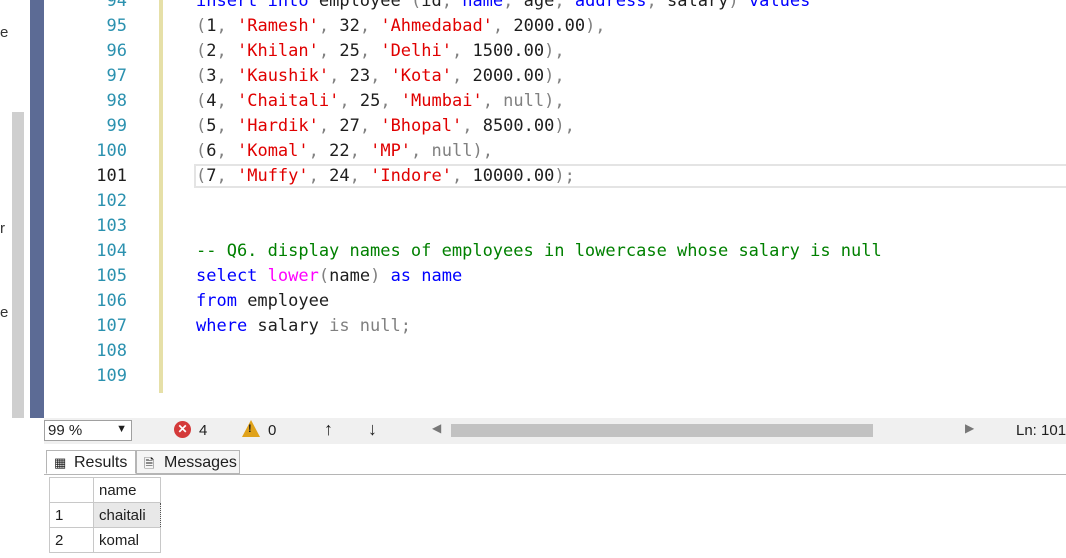 The image size is (1066, 558). What do you see at coordinates (401, 276) in the screenshot?
I see `code-token: as` at bounding box center [401, 276].